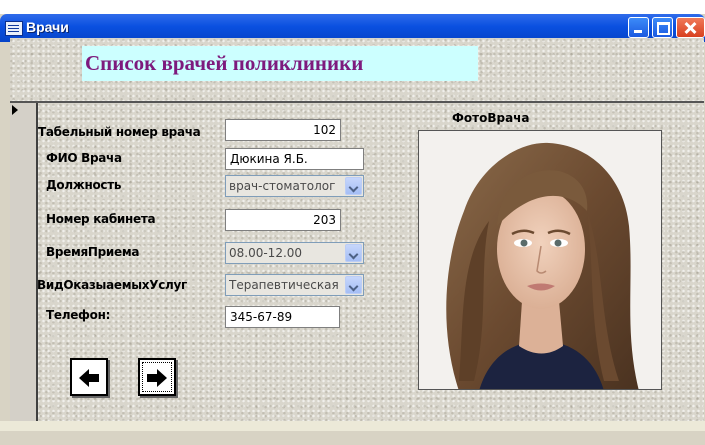  I want to click on full-name-field: Дюкина Я.Б., so click(294, 159).